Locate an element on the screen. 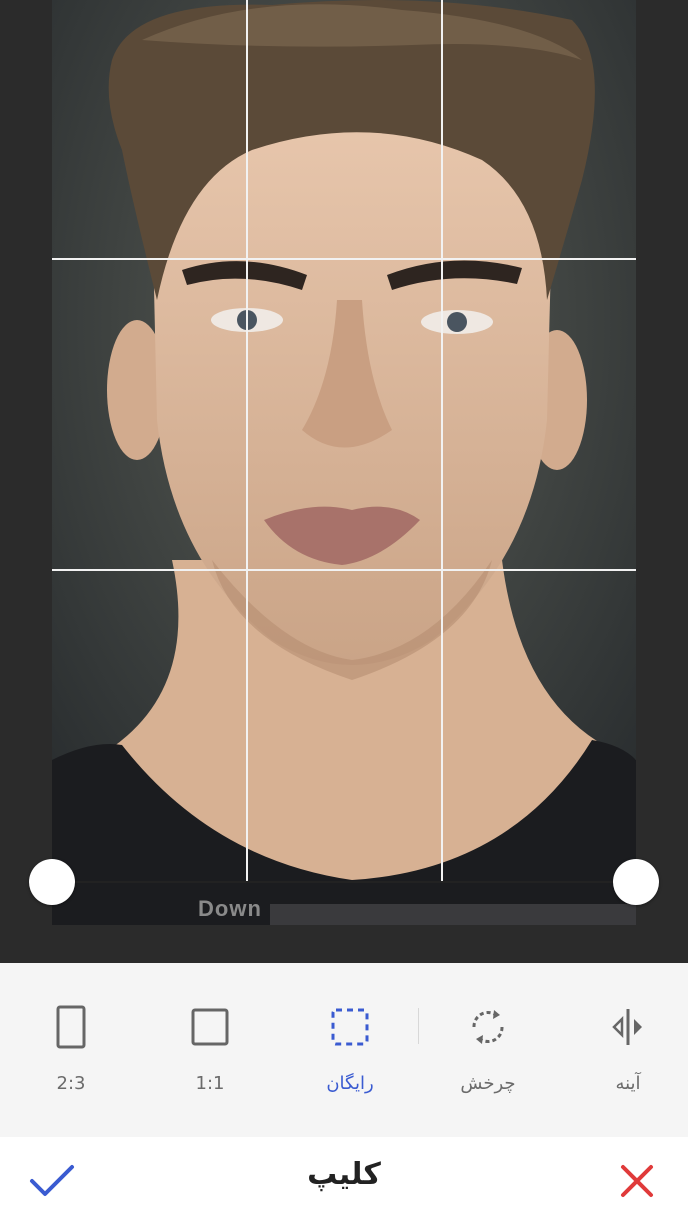  close-icon is located at coordinates (637, 1183).